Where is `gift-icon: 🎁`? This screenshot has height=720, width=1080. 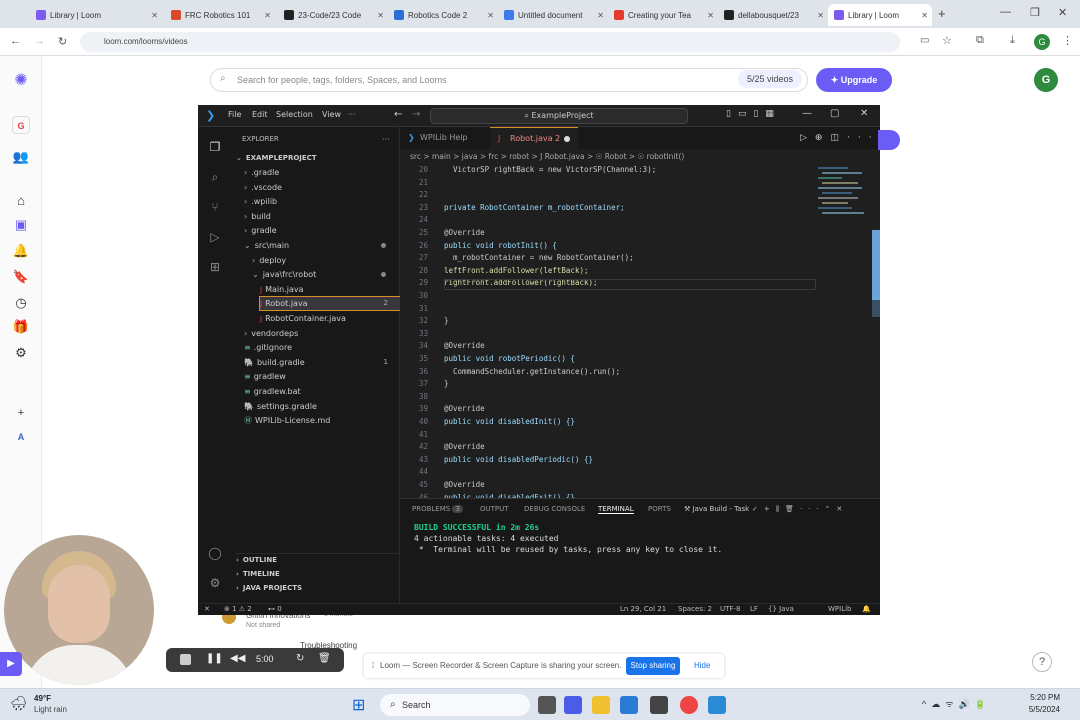
gift-icon: 🎁 is located at coordinates (21, 327).